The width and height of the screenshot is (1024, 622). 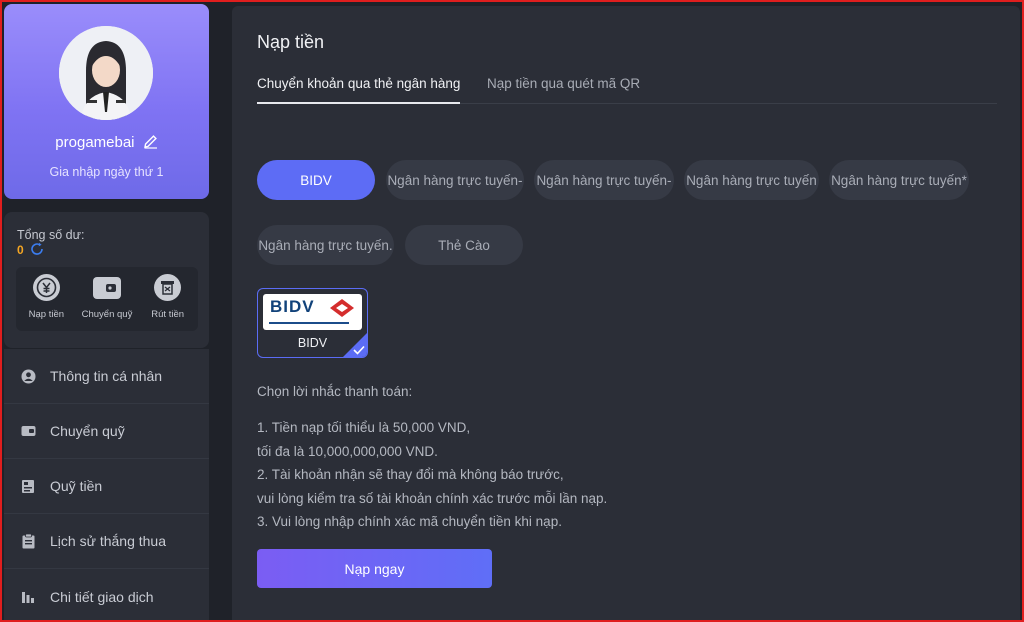 I want to click on sidebar-item-label: Chuyển quỹ, so click(x=87, y=431).